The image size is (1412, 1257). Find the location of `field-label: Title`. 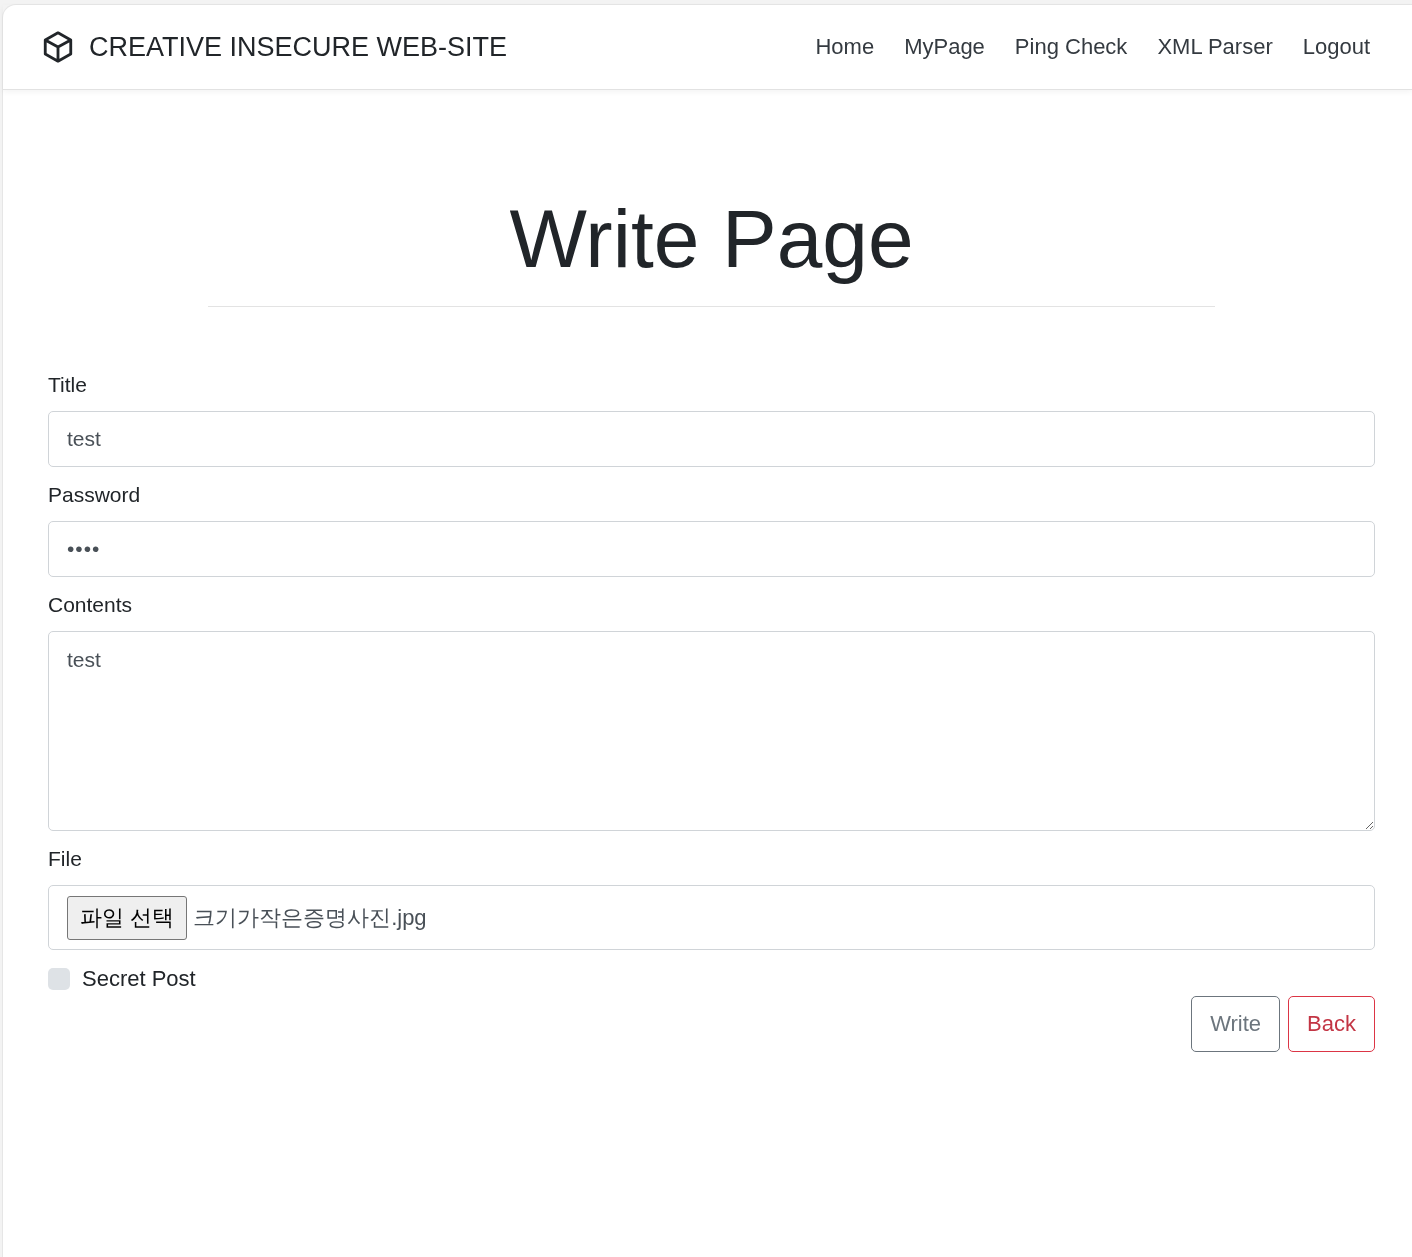

field-label: Title is located at coordinates (68, 385).